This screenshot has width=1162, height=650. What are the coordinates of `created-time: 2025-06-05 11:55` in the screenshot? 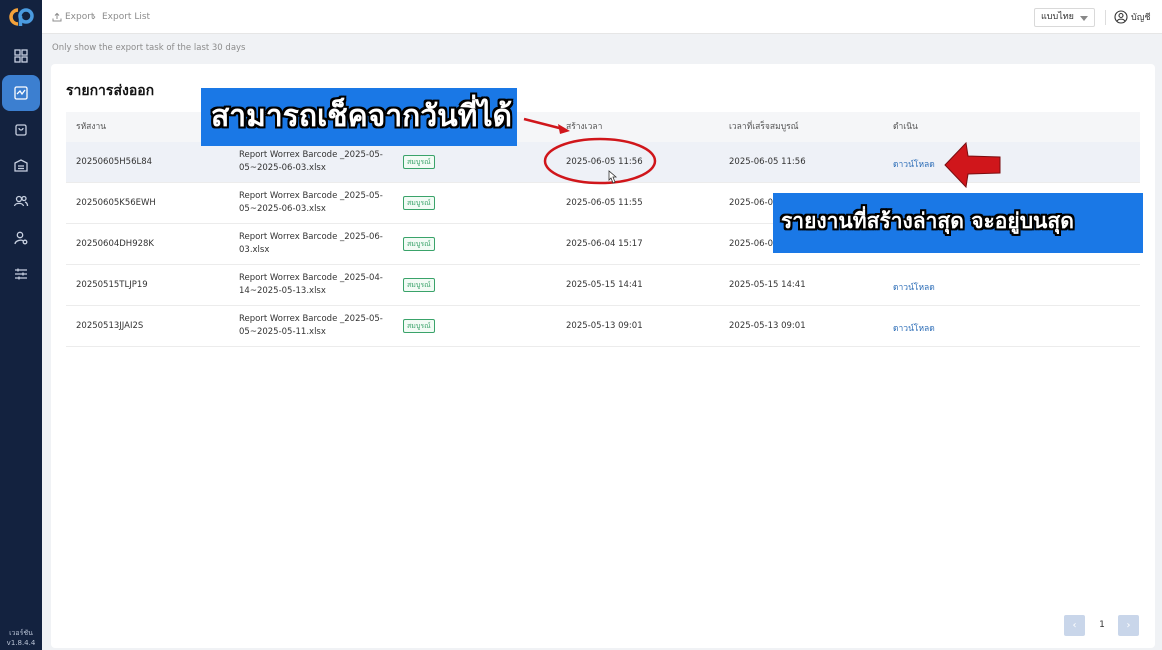 It's located at (604, 203).